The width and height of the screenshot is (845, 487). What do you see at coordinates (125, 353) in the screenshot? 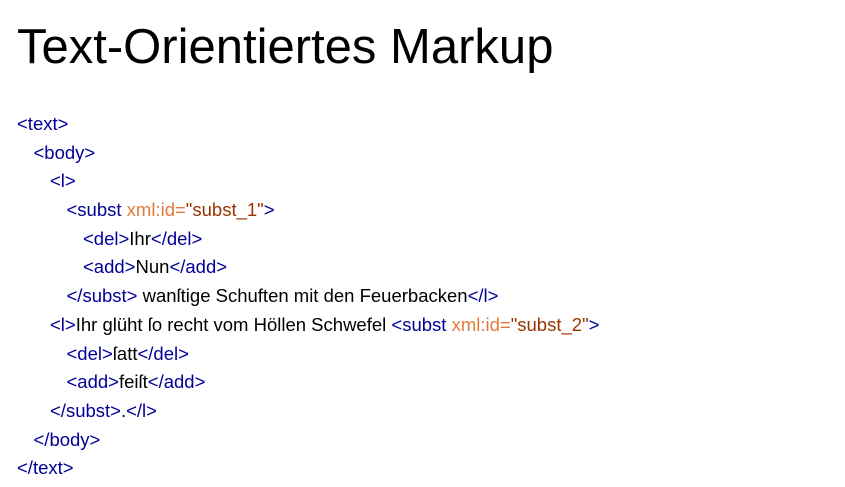
I see `code-text: ſatt` at bounding box center [125, 353].